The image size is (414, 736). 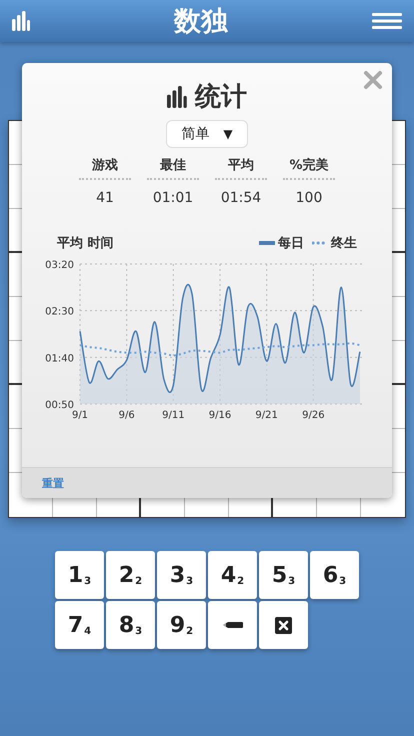 I want to click on erase-icon, so click(x=283, y=625).